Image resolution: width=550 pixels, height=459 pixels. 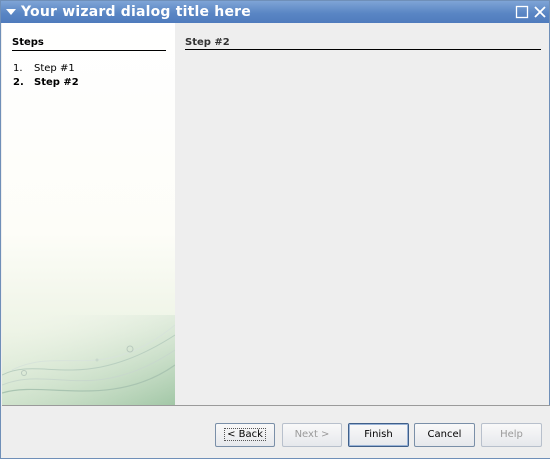 I want to click on steps-list: 1. Step #1 2. Step #2, so click(x=46, y=76).